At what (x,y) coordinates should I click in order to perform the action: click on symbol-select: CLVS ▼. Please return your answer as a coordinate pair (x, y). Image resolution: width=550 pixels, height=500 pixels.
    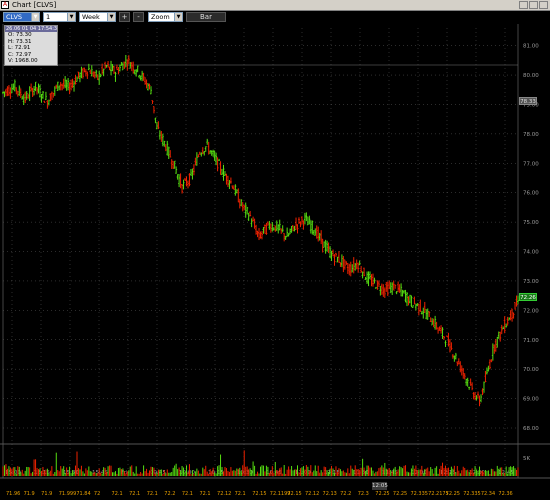
    Looking at the image, I should click on (21, 17).